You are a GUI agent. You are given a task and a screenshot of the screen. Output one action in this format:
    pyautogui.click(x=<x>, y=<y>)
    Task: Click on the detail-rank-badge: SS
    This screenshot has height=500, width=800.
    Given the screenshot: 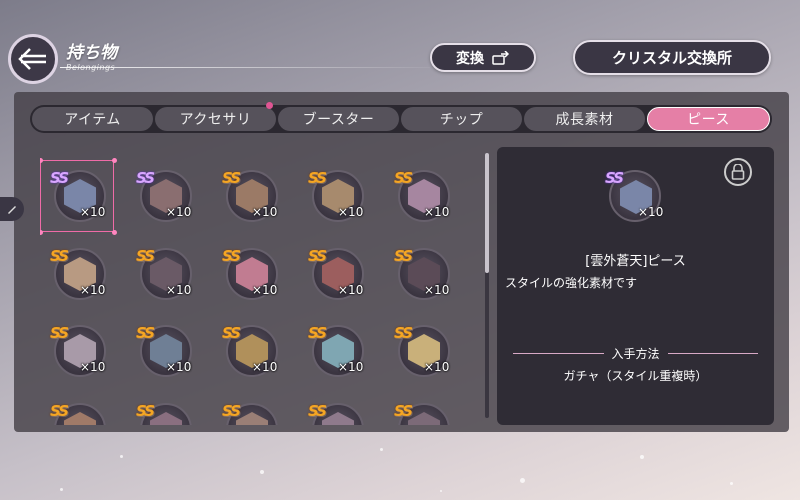 What is the action you would take?
    pyautogui.click(x=614, y=178)
    